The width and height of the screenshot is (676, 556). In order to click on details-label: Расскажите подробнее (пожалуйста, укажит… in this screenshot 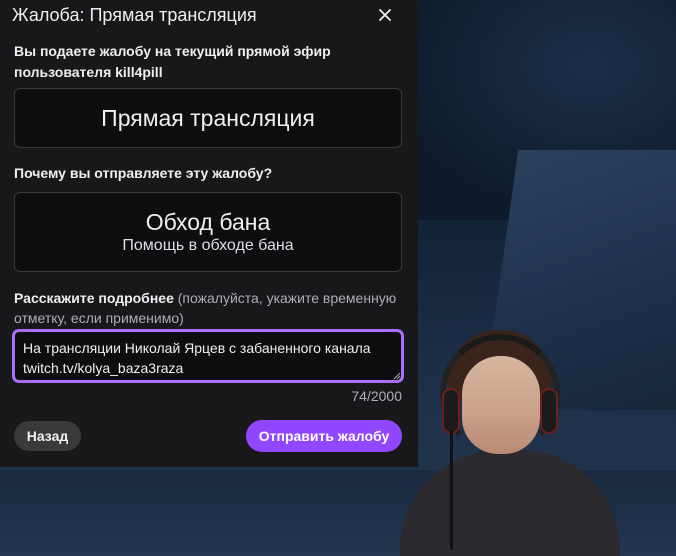, I will do `click(209, 308)`.